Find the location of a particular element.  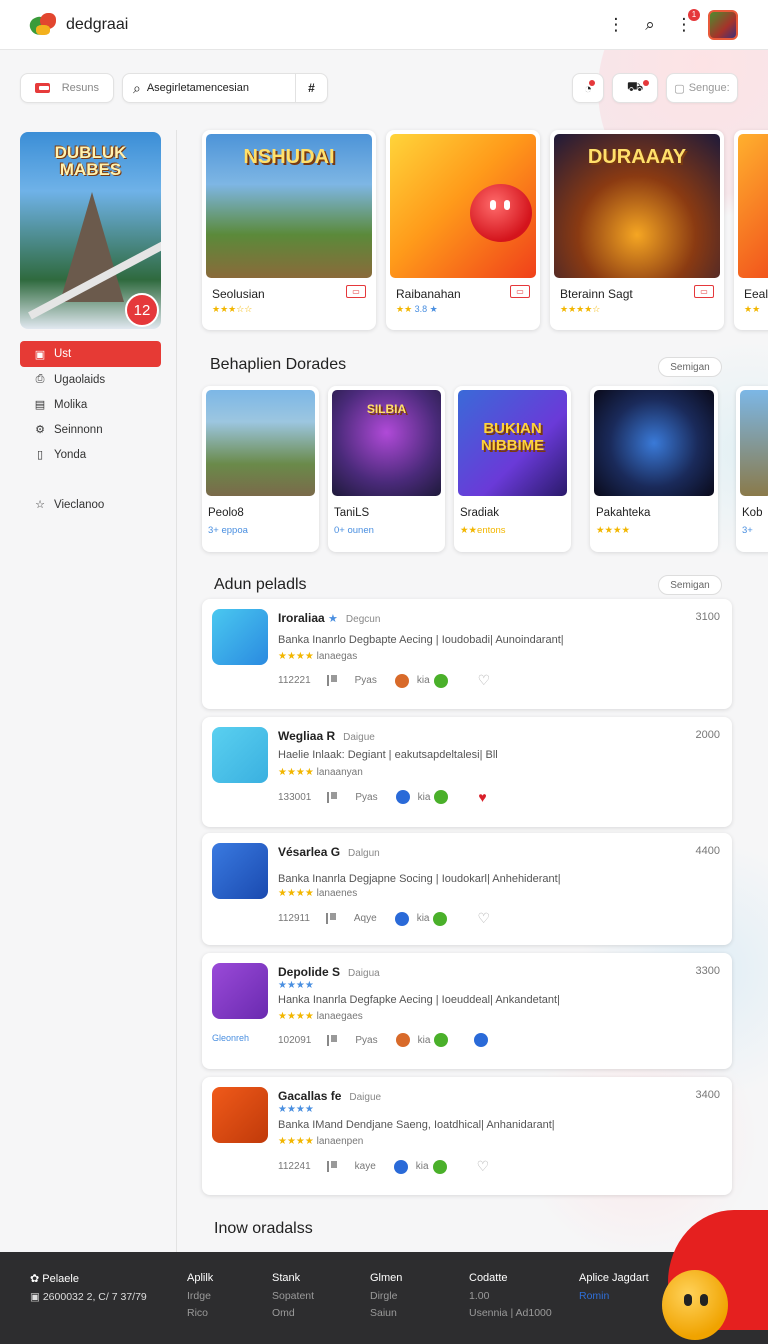

game-card: Kob 3+ is located at coordinates (752, 469).